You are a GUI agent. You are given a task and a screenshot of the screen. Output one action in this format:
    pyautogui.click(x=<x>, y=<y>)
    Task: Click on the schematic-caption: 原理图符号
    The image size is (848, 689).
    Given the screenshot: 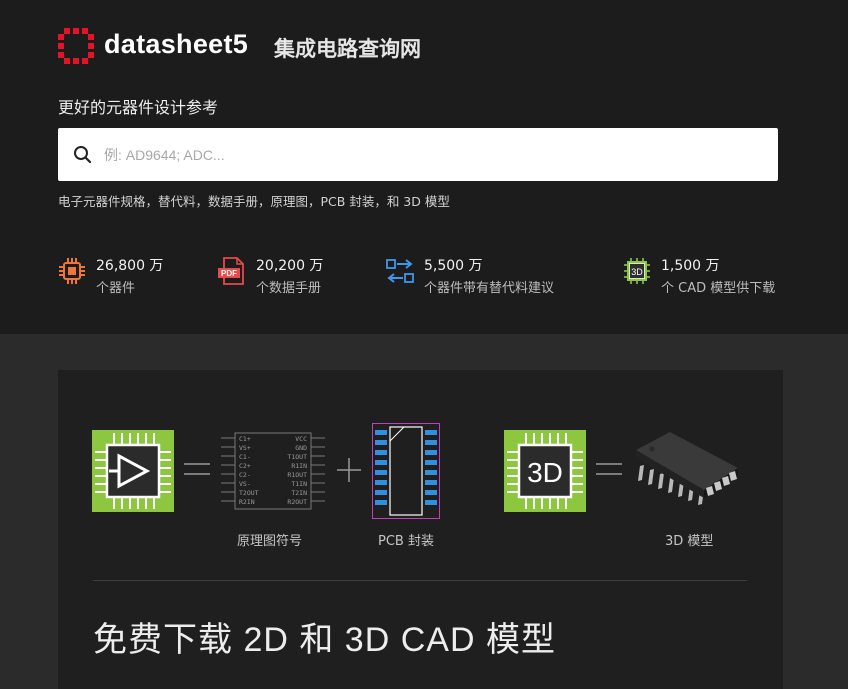 What is the action you would take?
    pyautogui.click(x=270, y=541)
    